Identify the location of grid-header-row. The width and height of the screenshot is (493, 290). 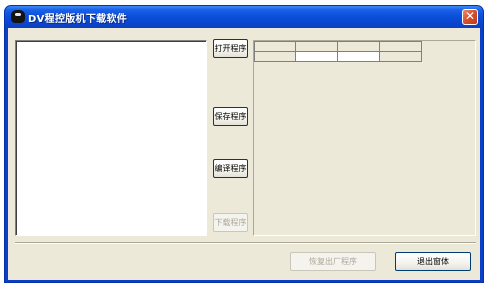
(338, 46).